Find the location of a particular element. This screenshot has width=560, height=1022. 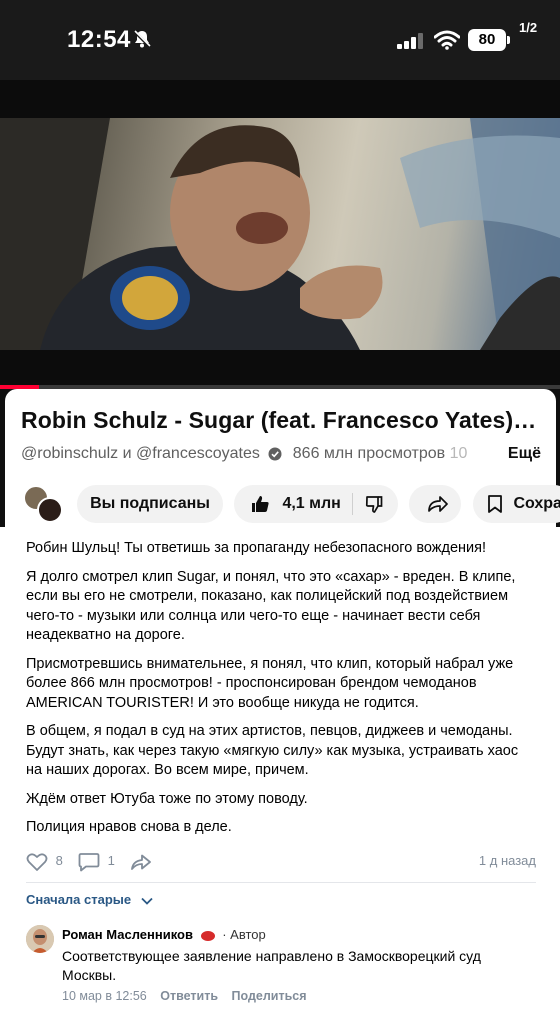

like-dislike-button: 4,1 млн is located at coordinates (316, 504).